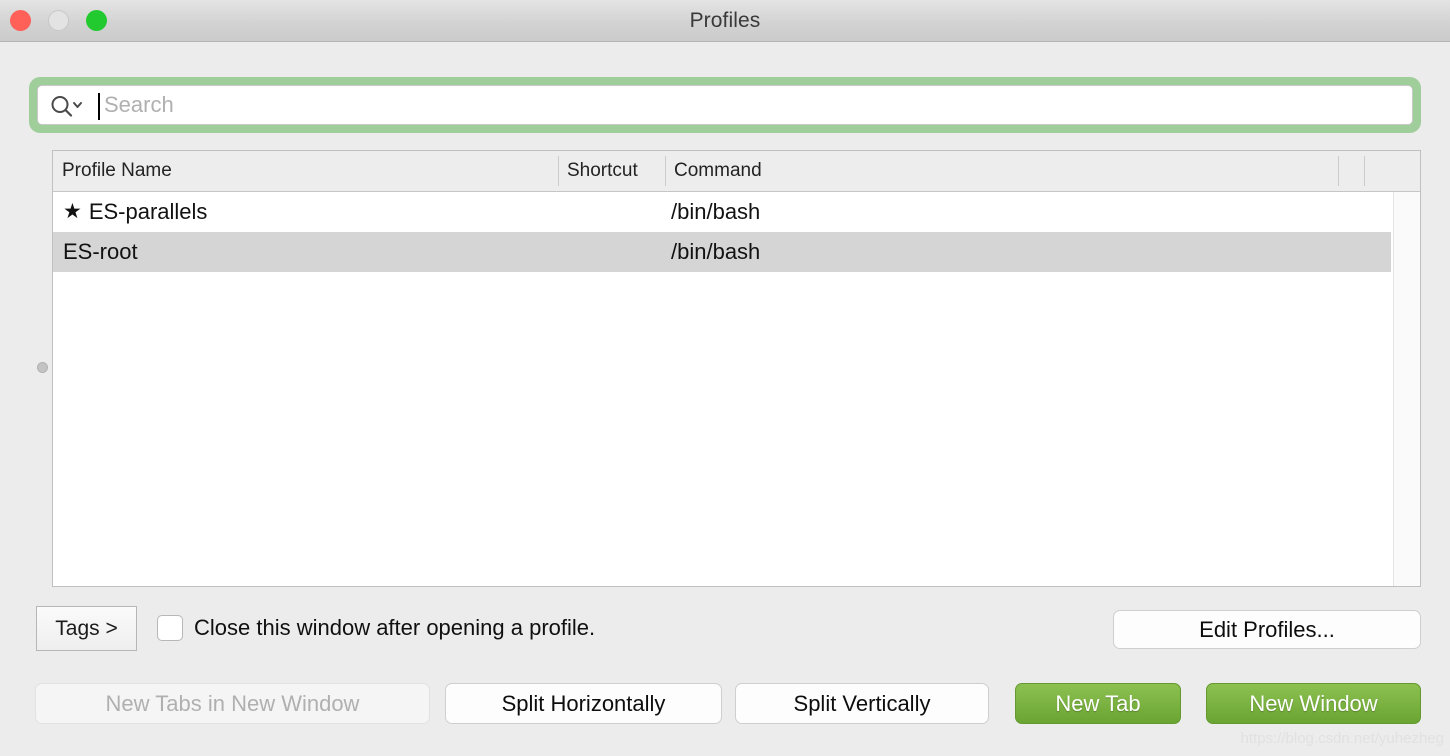 The width and height of the screenshot is (1450, 756). I want to click on title-bar: Profiles, so click(725, 21).